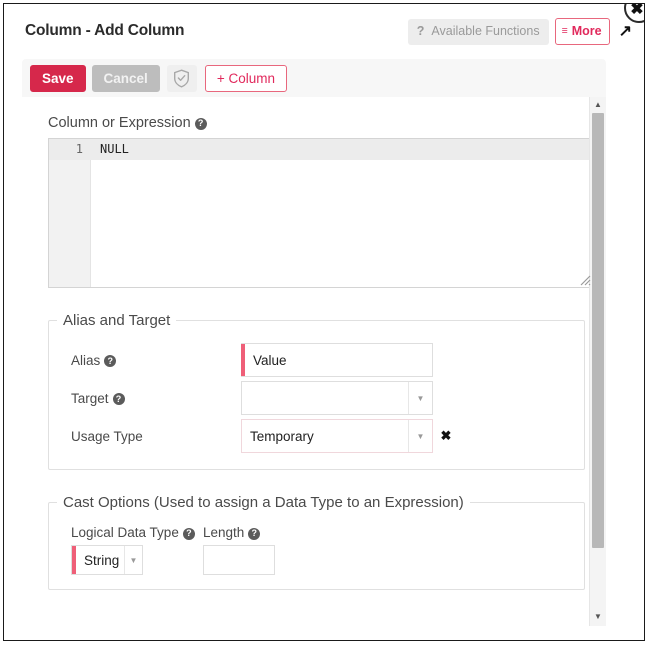  Describe the element at coordinates (107, 436) in the screenshot. I see `usage-type-label-text: Usage Type` at that location.